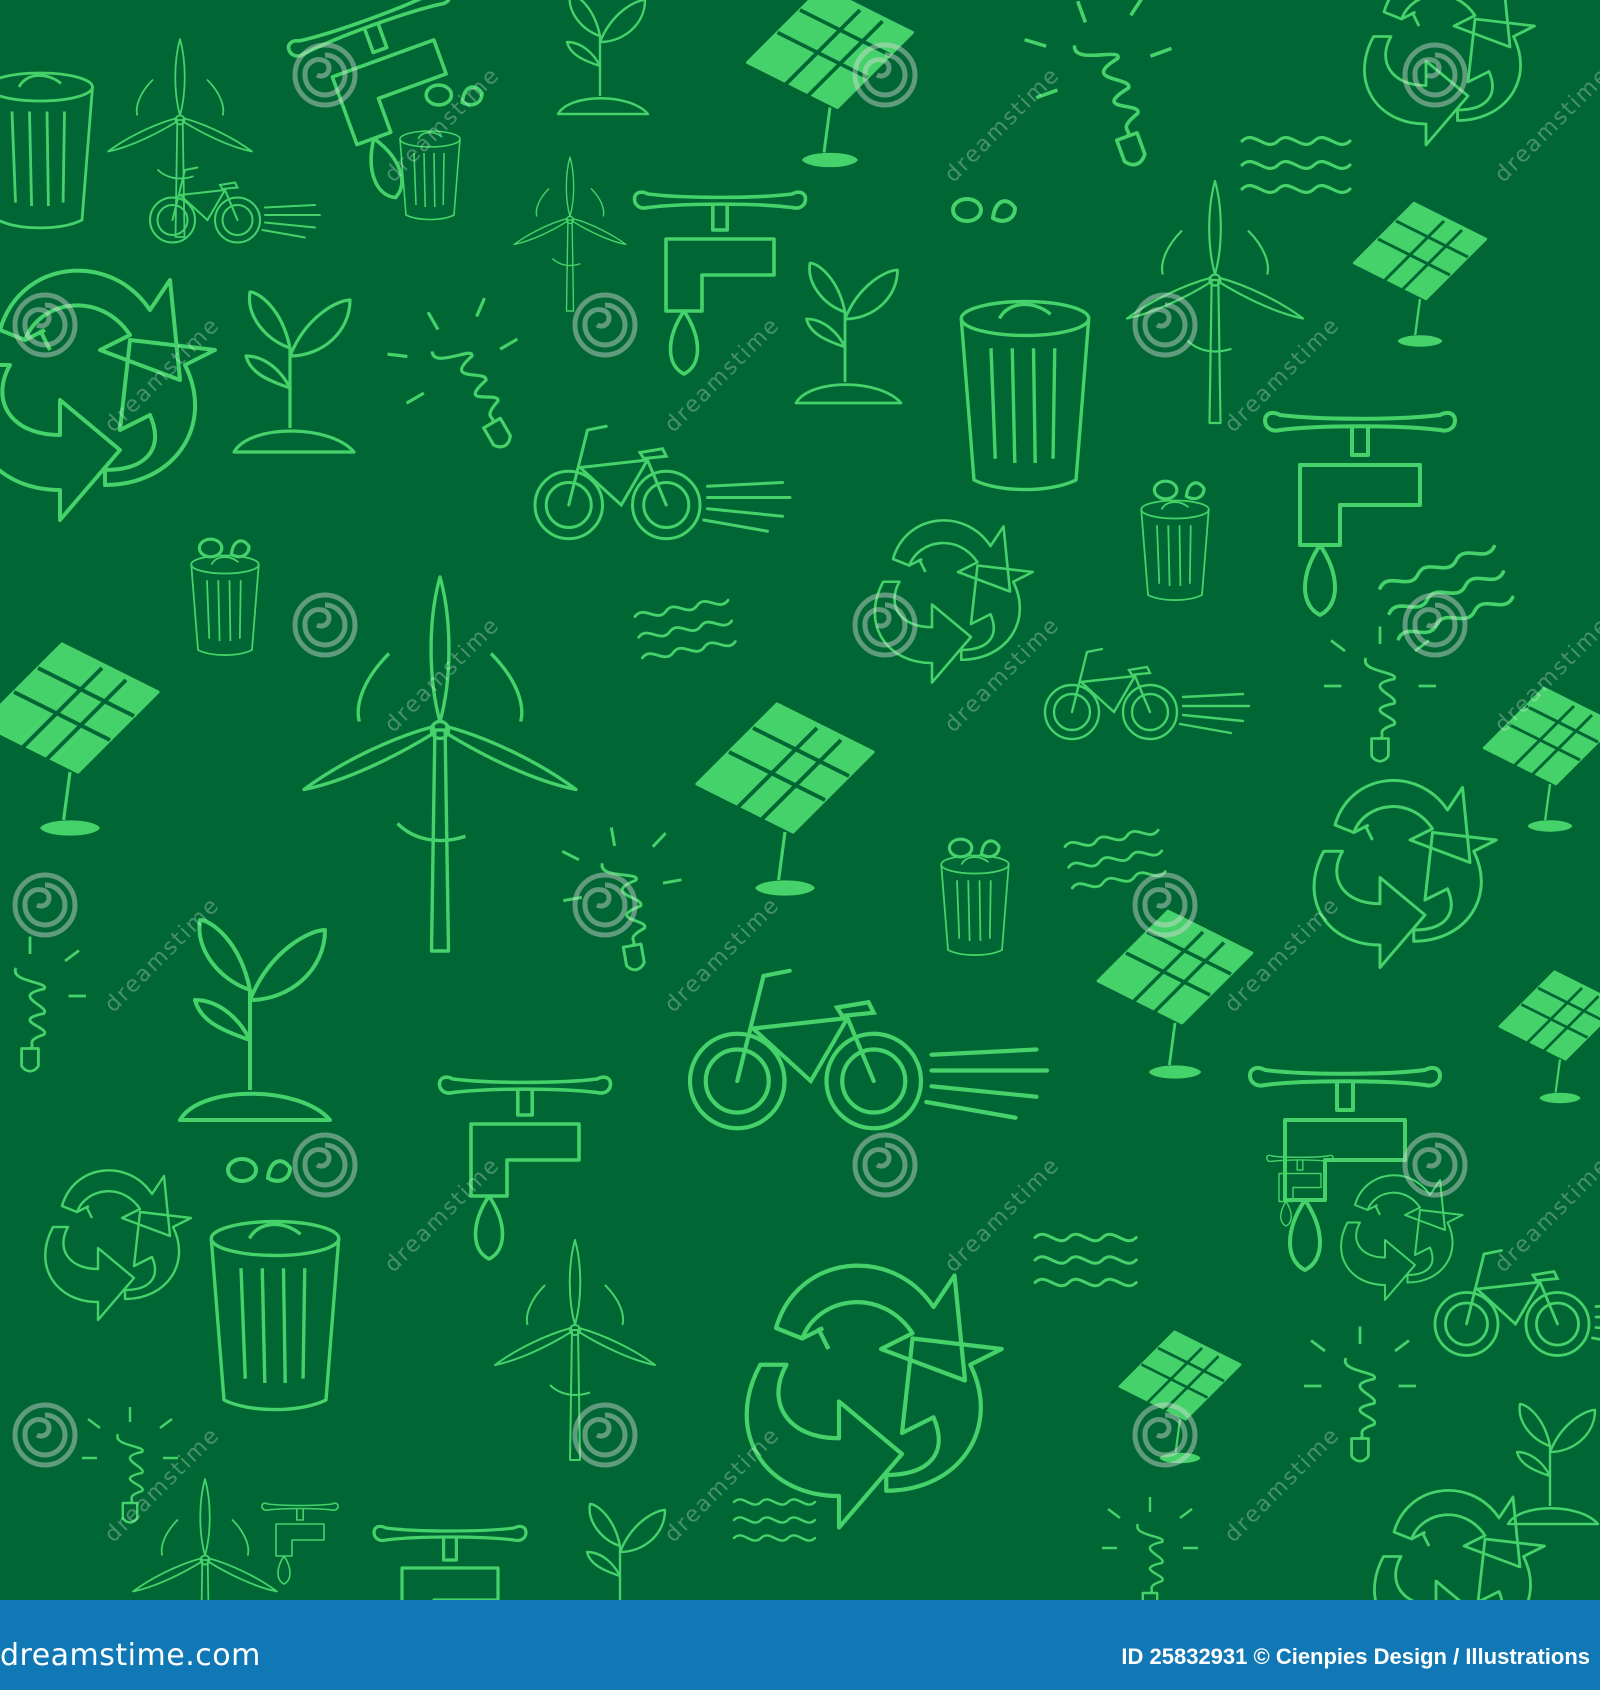  Describe the element at coordinates (130, 1655) in the screenshot. I see `stock-site-name: dreamstime.com` at that location.